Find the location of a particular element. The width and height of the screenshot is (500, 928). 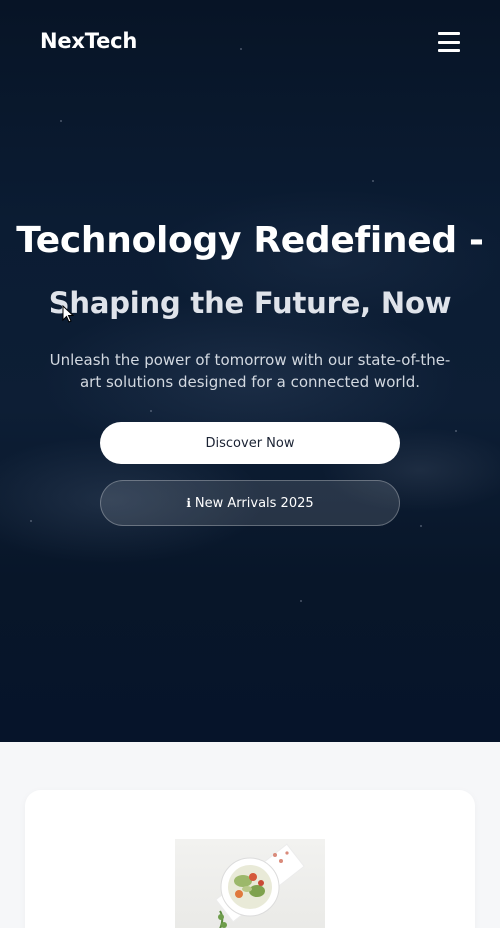

salad-bowl-image is located at coordinates (250, 883).